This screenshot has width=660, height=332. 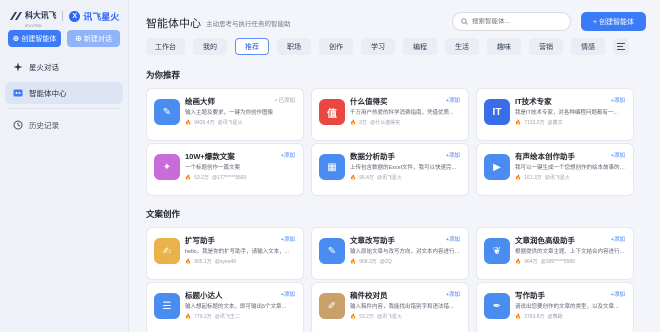 I want to click on agent-name: 数据分析助手, so click(x=372, y=156).